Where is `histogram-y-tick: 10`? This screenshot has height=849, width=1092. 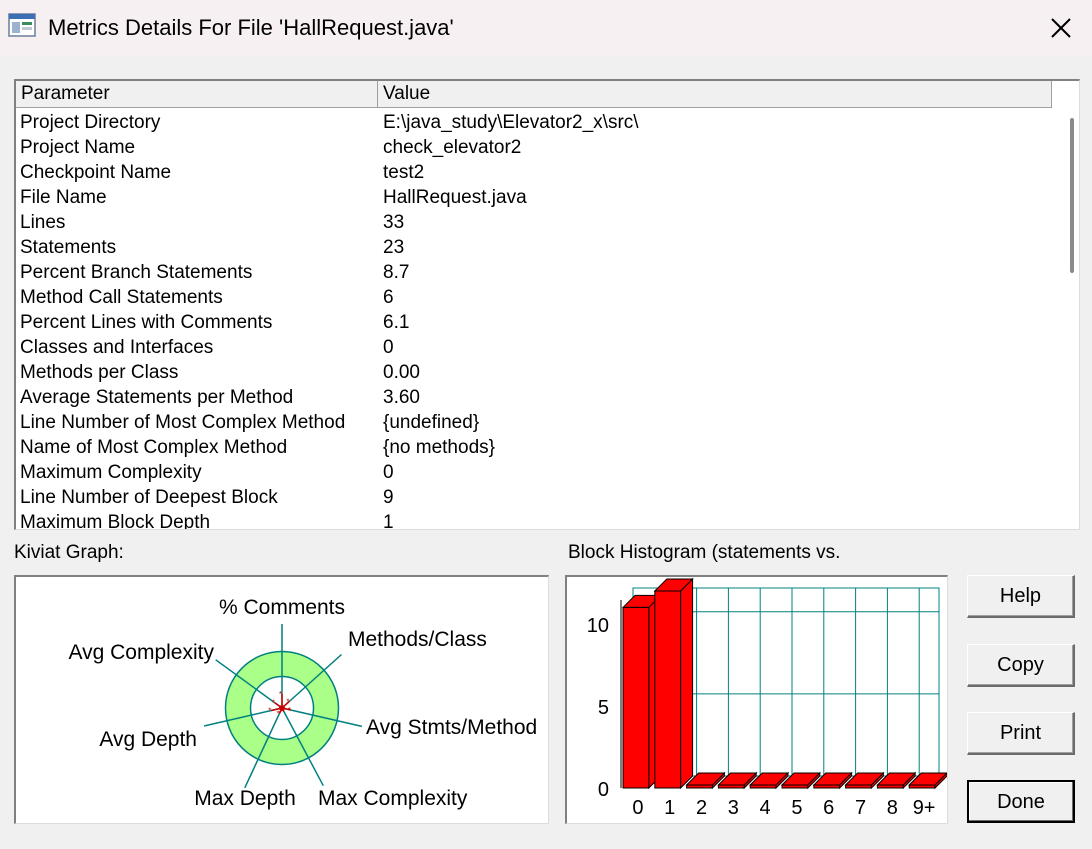 histogram-y-tick: 10 is located at coordinates (598, 626).